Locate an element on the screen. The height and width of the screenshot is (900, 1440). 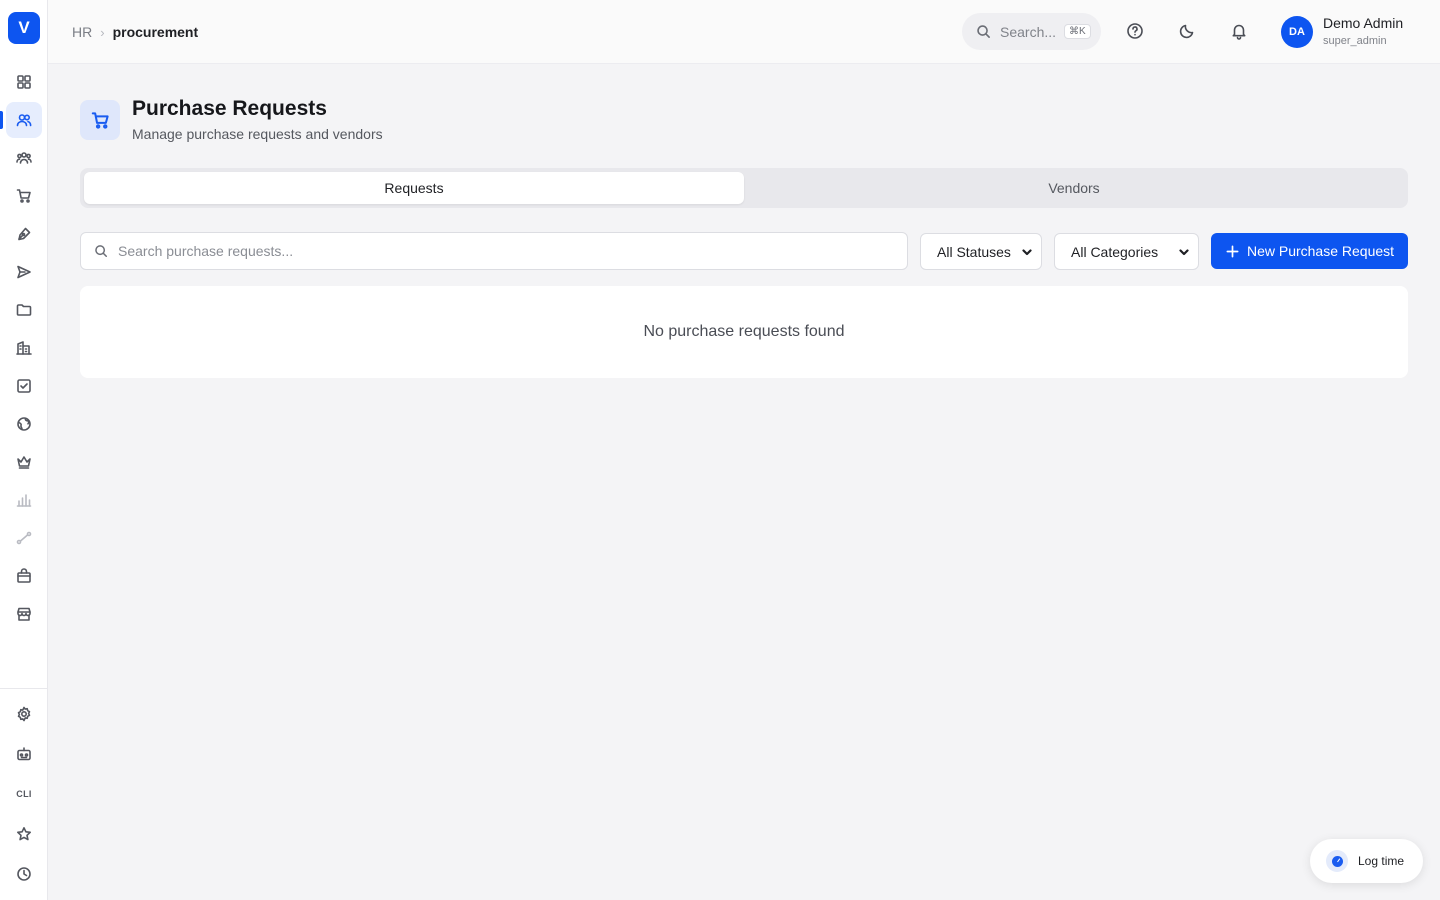
new-purchase-request-button: New Purchase Request is located at coordinates (1309, 251).